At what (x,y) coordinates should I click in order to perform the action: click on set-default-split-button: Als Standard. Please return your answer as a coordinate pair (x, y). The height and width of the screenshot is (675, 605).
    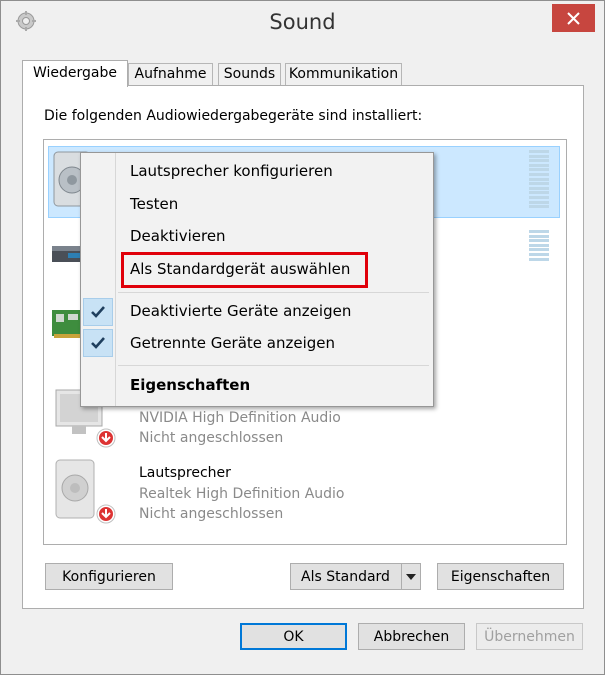
    Looking at the image, I should click on (355, 576).